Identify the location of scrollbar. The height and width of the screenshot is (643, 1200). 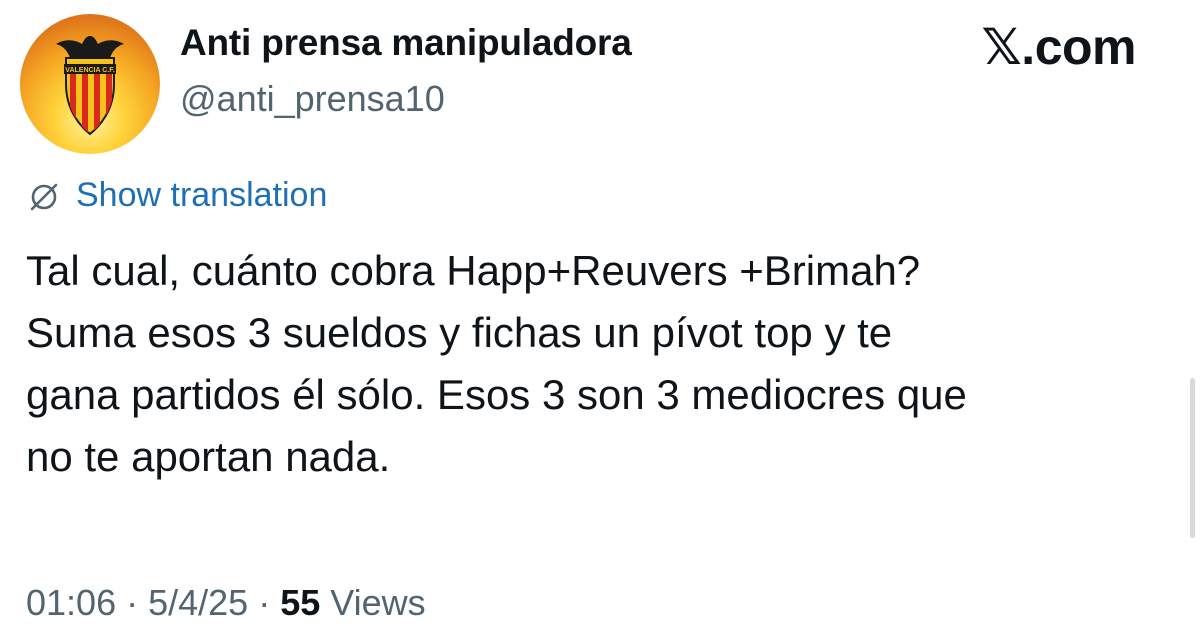
(1192, 458).